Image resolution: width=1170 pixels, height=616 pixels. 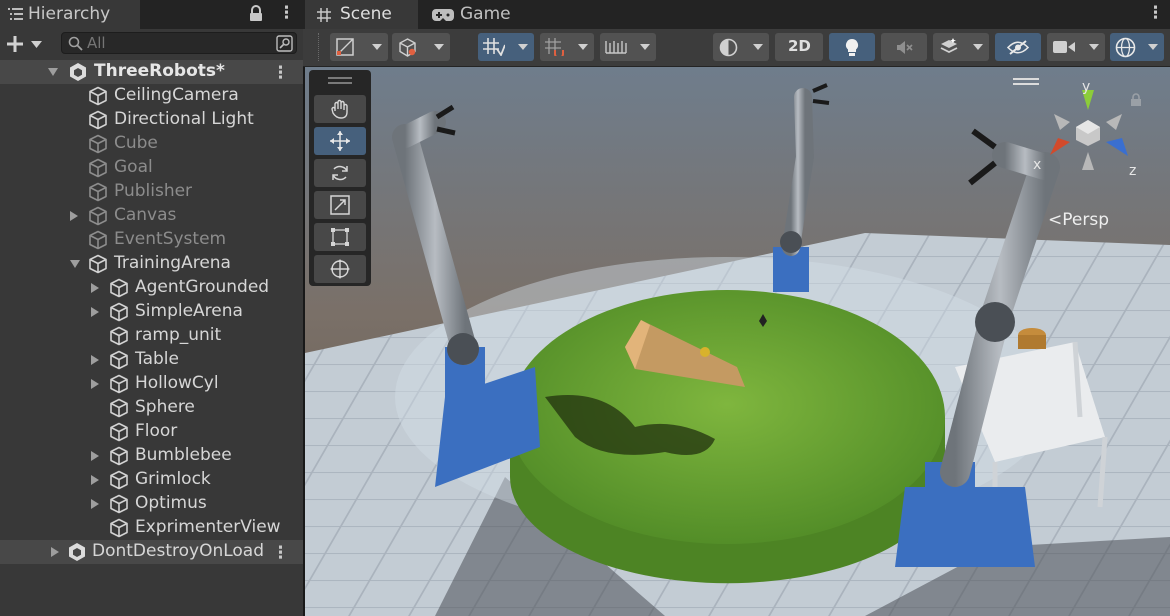 I want to click on lighting-button, so click(x=852, y=47).